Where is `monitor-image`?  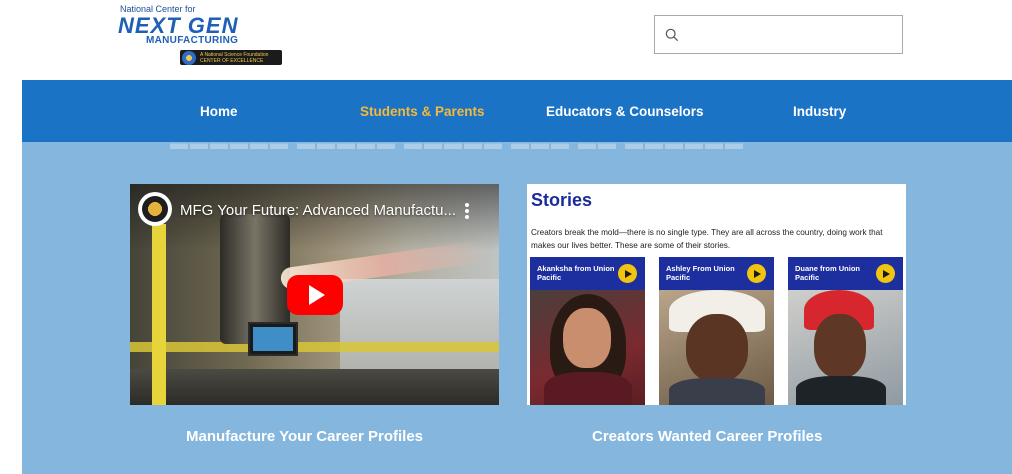
monitor-image is located at coordinates (273, 339).